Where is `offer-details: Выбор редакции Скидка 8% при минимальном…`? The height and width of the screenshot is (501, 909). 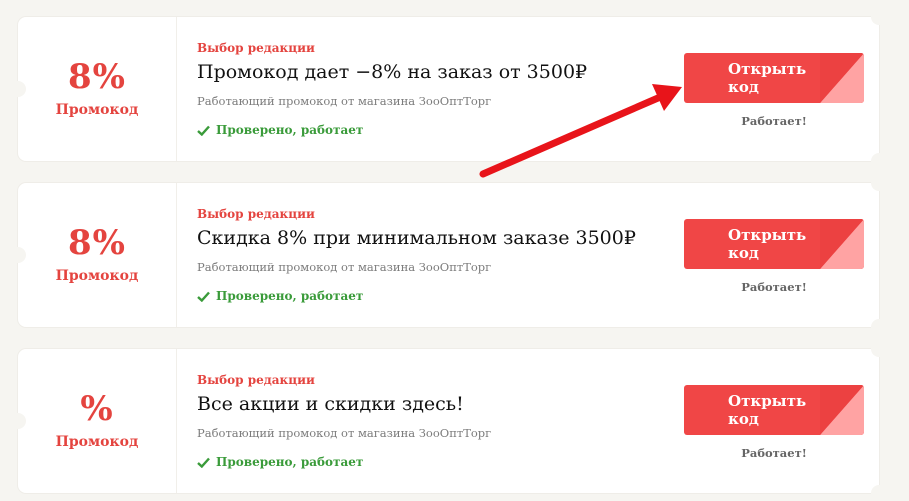 offer-details: Выбор редакции Скидка 8% при минимальном… is located at coordinates (433, 255).